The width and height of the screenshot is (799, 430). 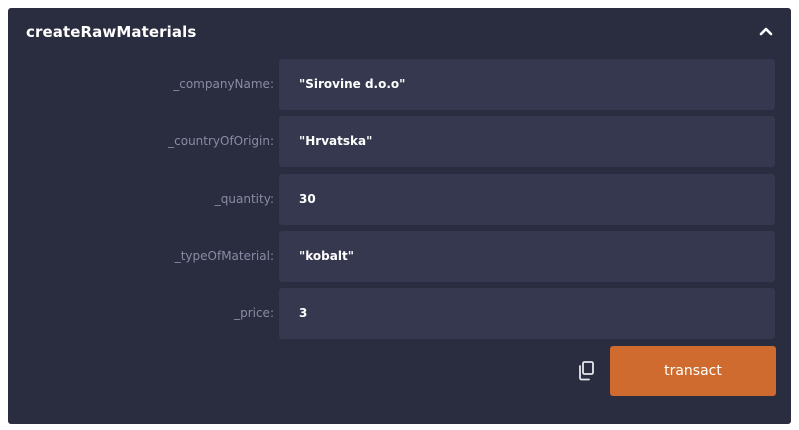 What do you see at coordinates (527, 141) in the screenshot?
I see `country-of-origin-input: "Hrvatska"` at bounding box center [527, 141].